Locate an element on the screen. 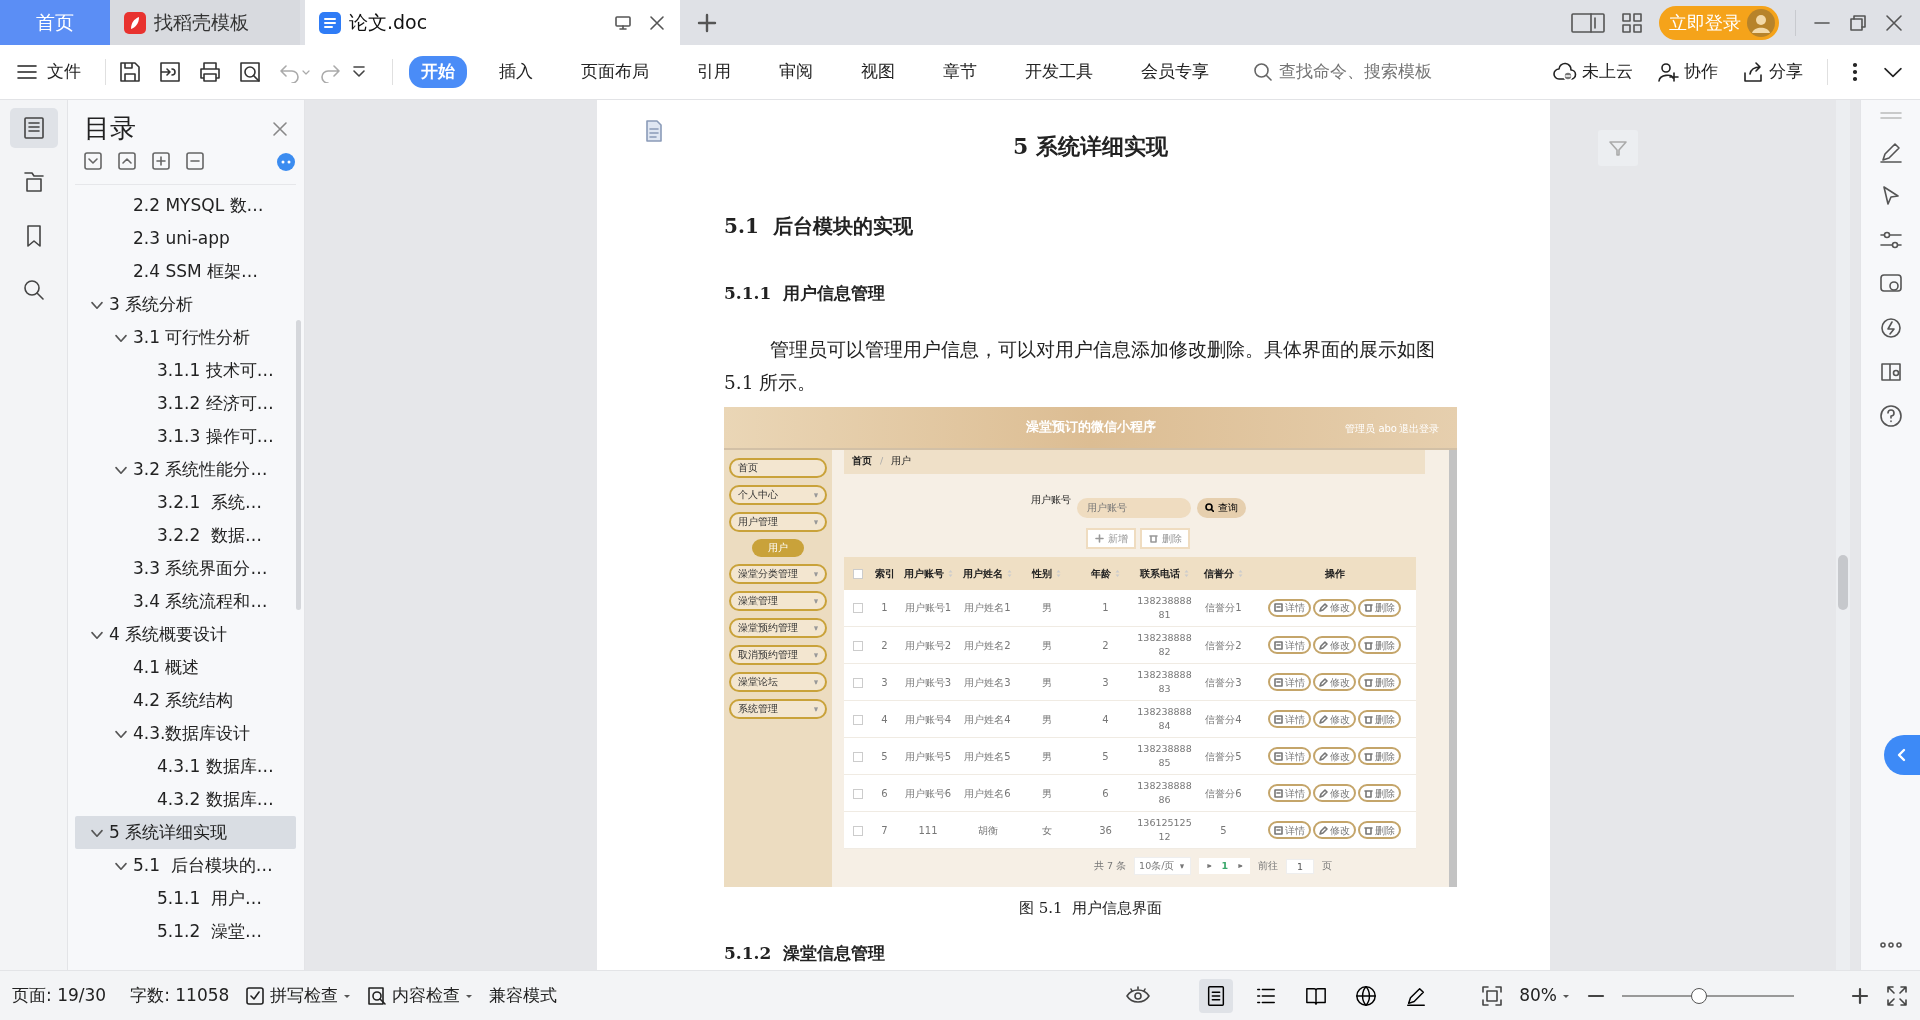 This screenshot has width=1920, height=1020. file-menu: 文件 is located at coordinates (48, 72).